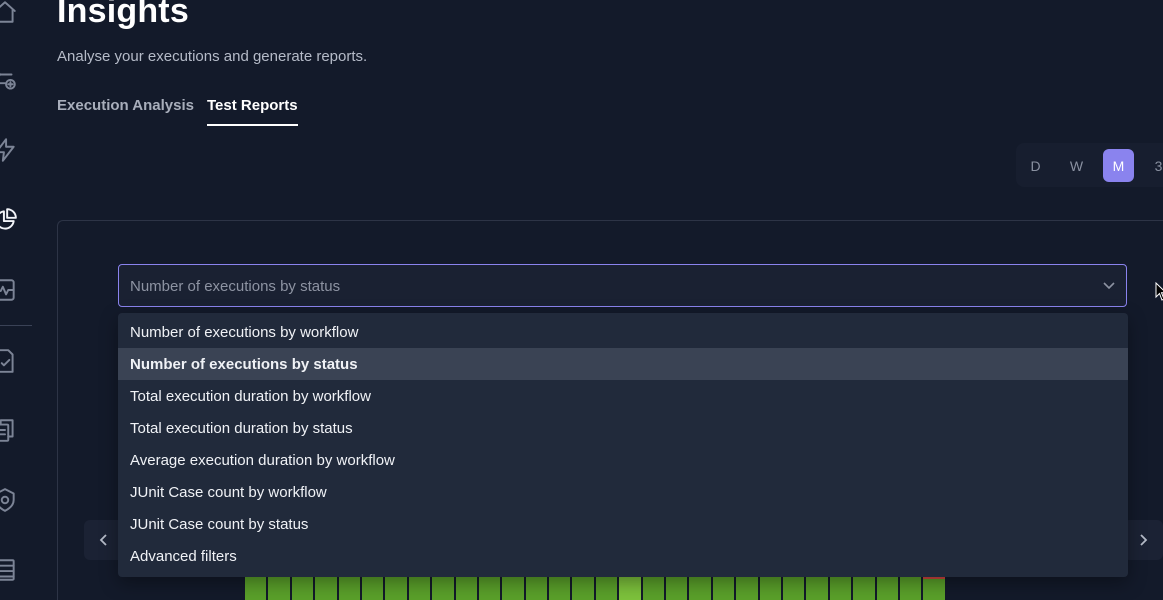 This screenshot has height=600, width=1163. I want to click on report-type-select: Number of executions by status, so click(622, 285).